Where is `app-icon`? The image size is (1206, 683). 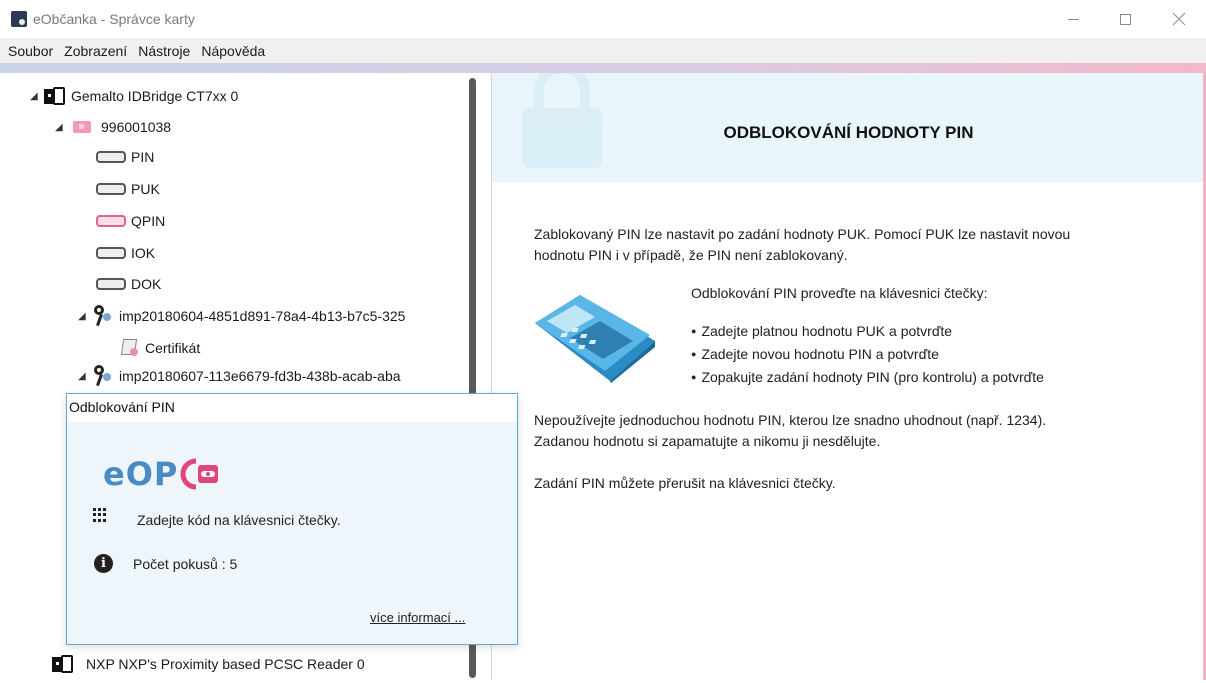
app-icon is located at coordinates (19, 19).